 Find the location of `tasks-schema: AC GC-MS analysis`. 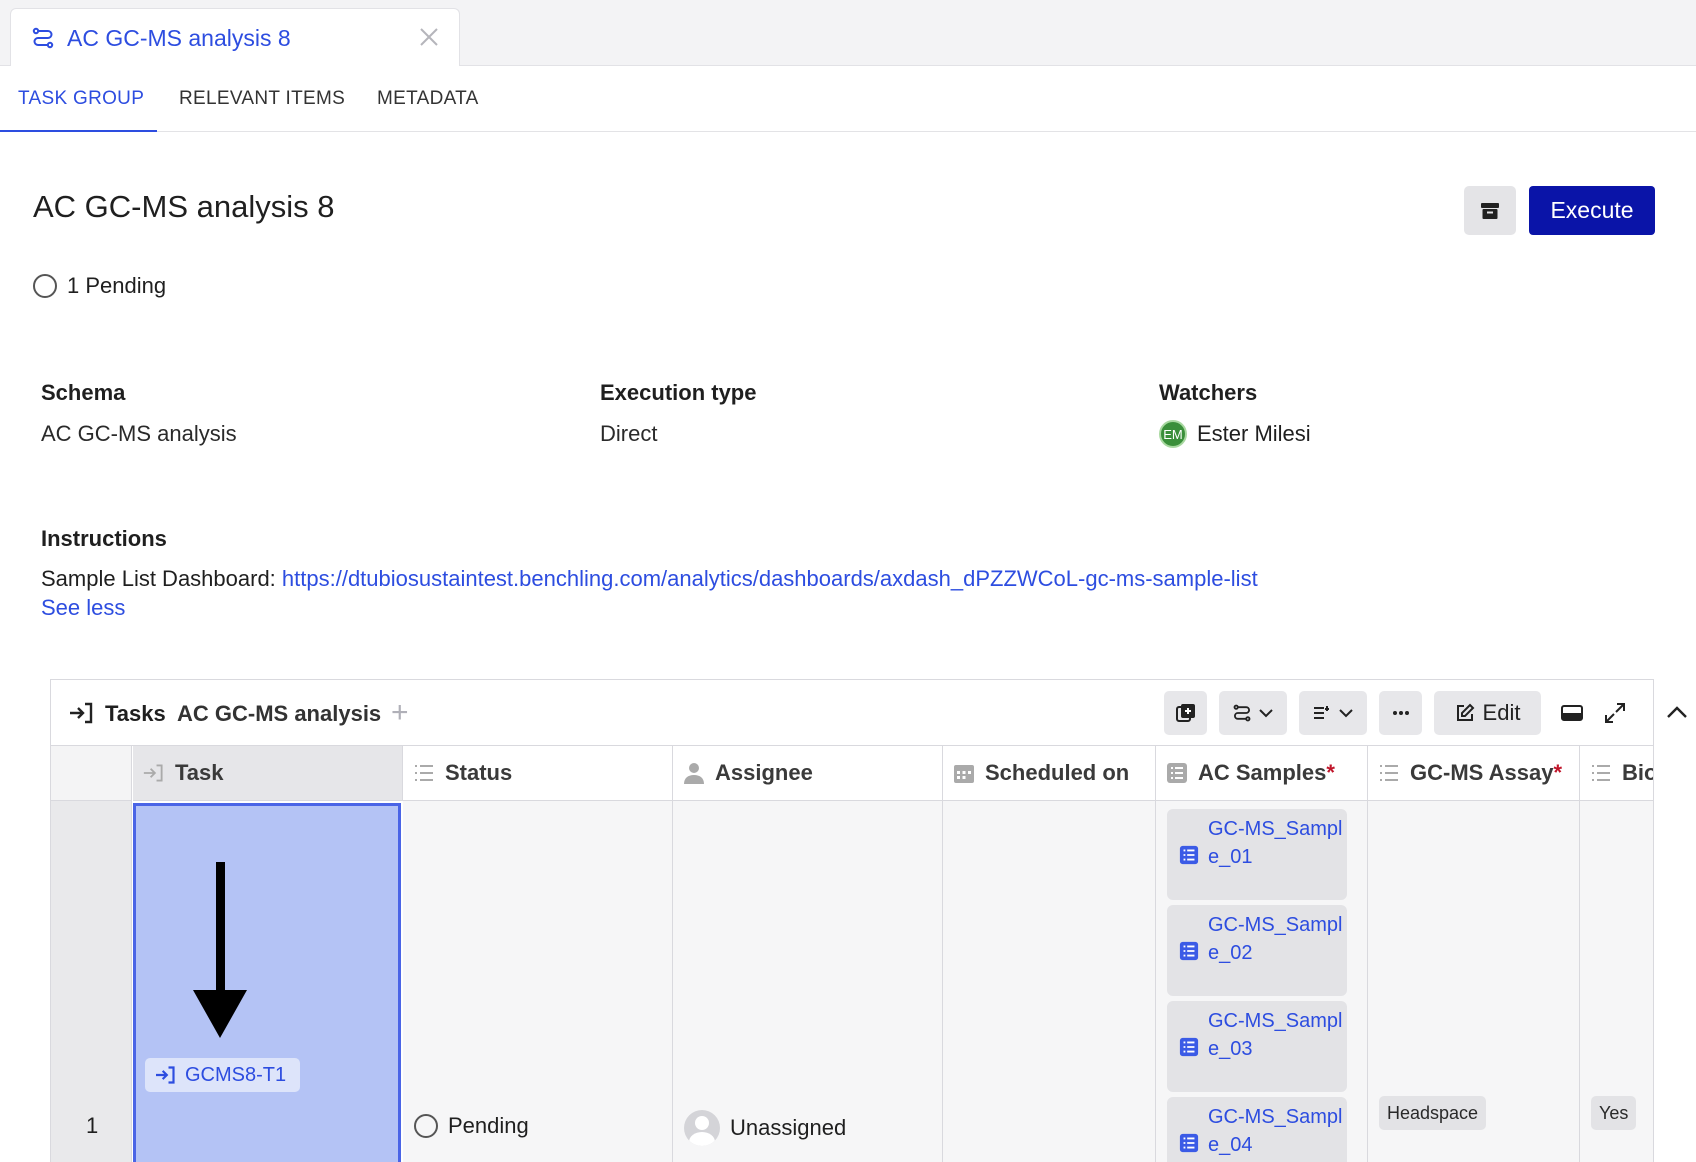

tasks-schema: AC GC-MS analysis is located at coordinates (279, 713).